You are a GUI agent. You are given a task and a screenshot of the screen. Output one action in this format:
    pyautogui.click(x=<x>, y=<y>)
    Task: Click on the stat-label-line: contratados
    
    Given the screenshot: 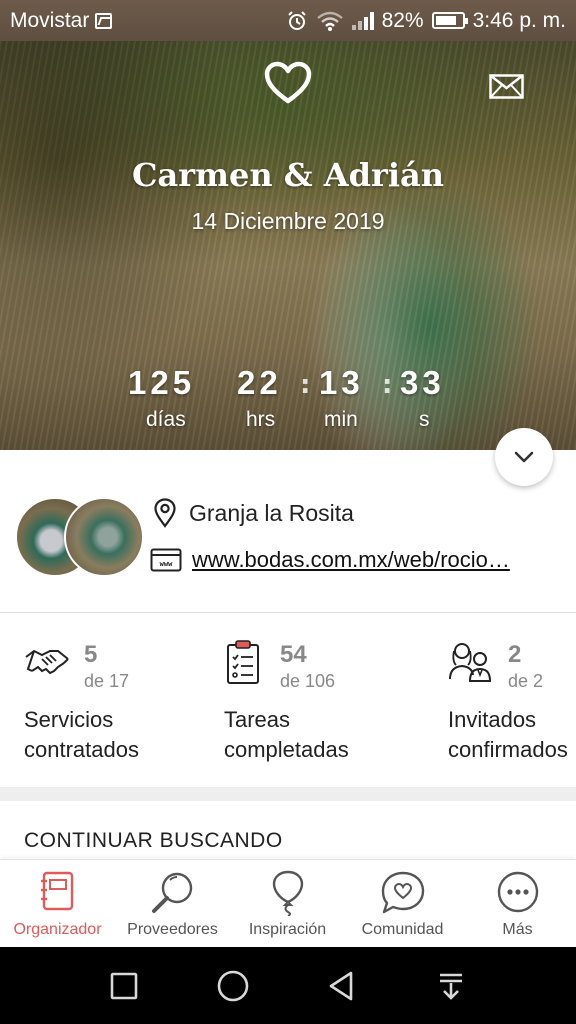 What is the action you would take?
    pyautogui.click(x=81, y=749)
    